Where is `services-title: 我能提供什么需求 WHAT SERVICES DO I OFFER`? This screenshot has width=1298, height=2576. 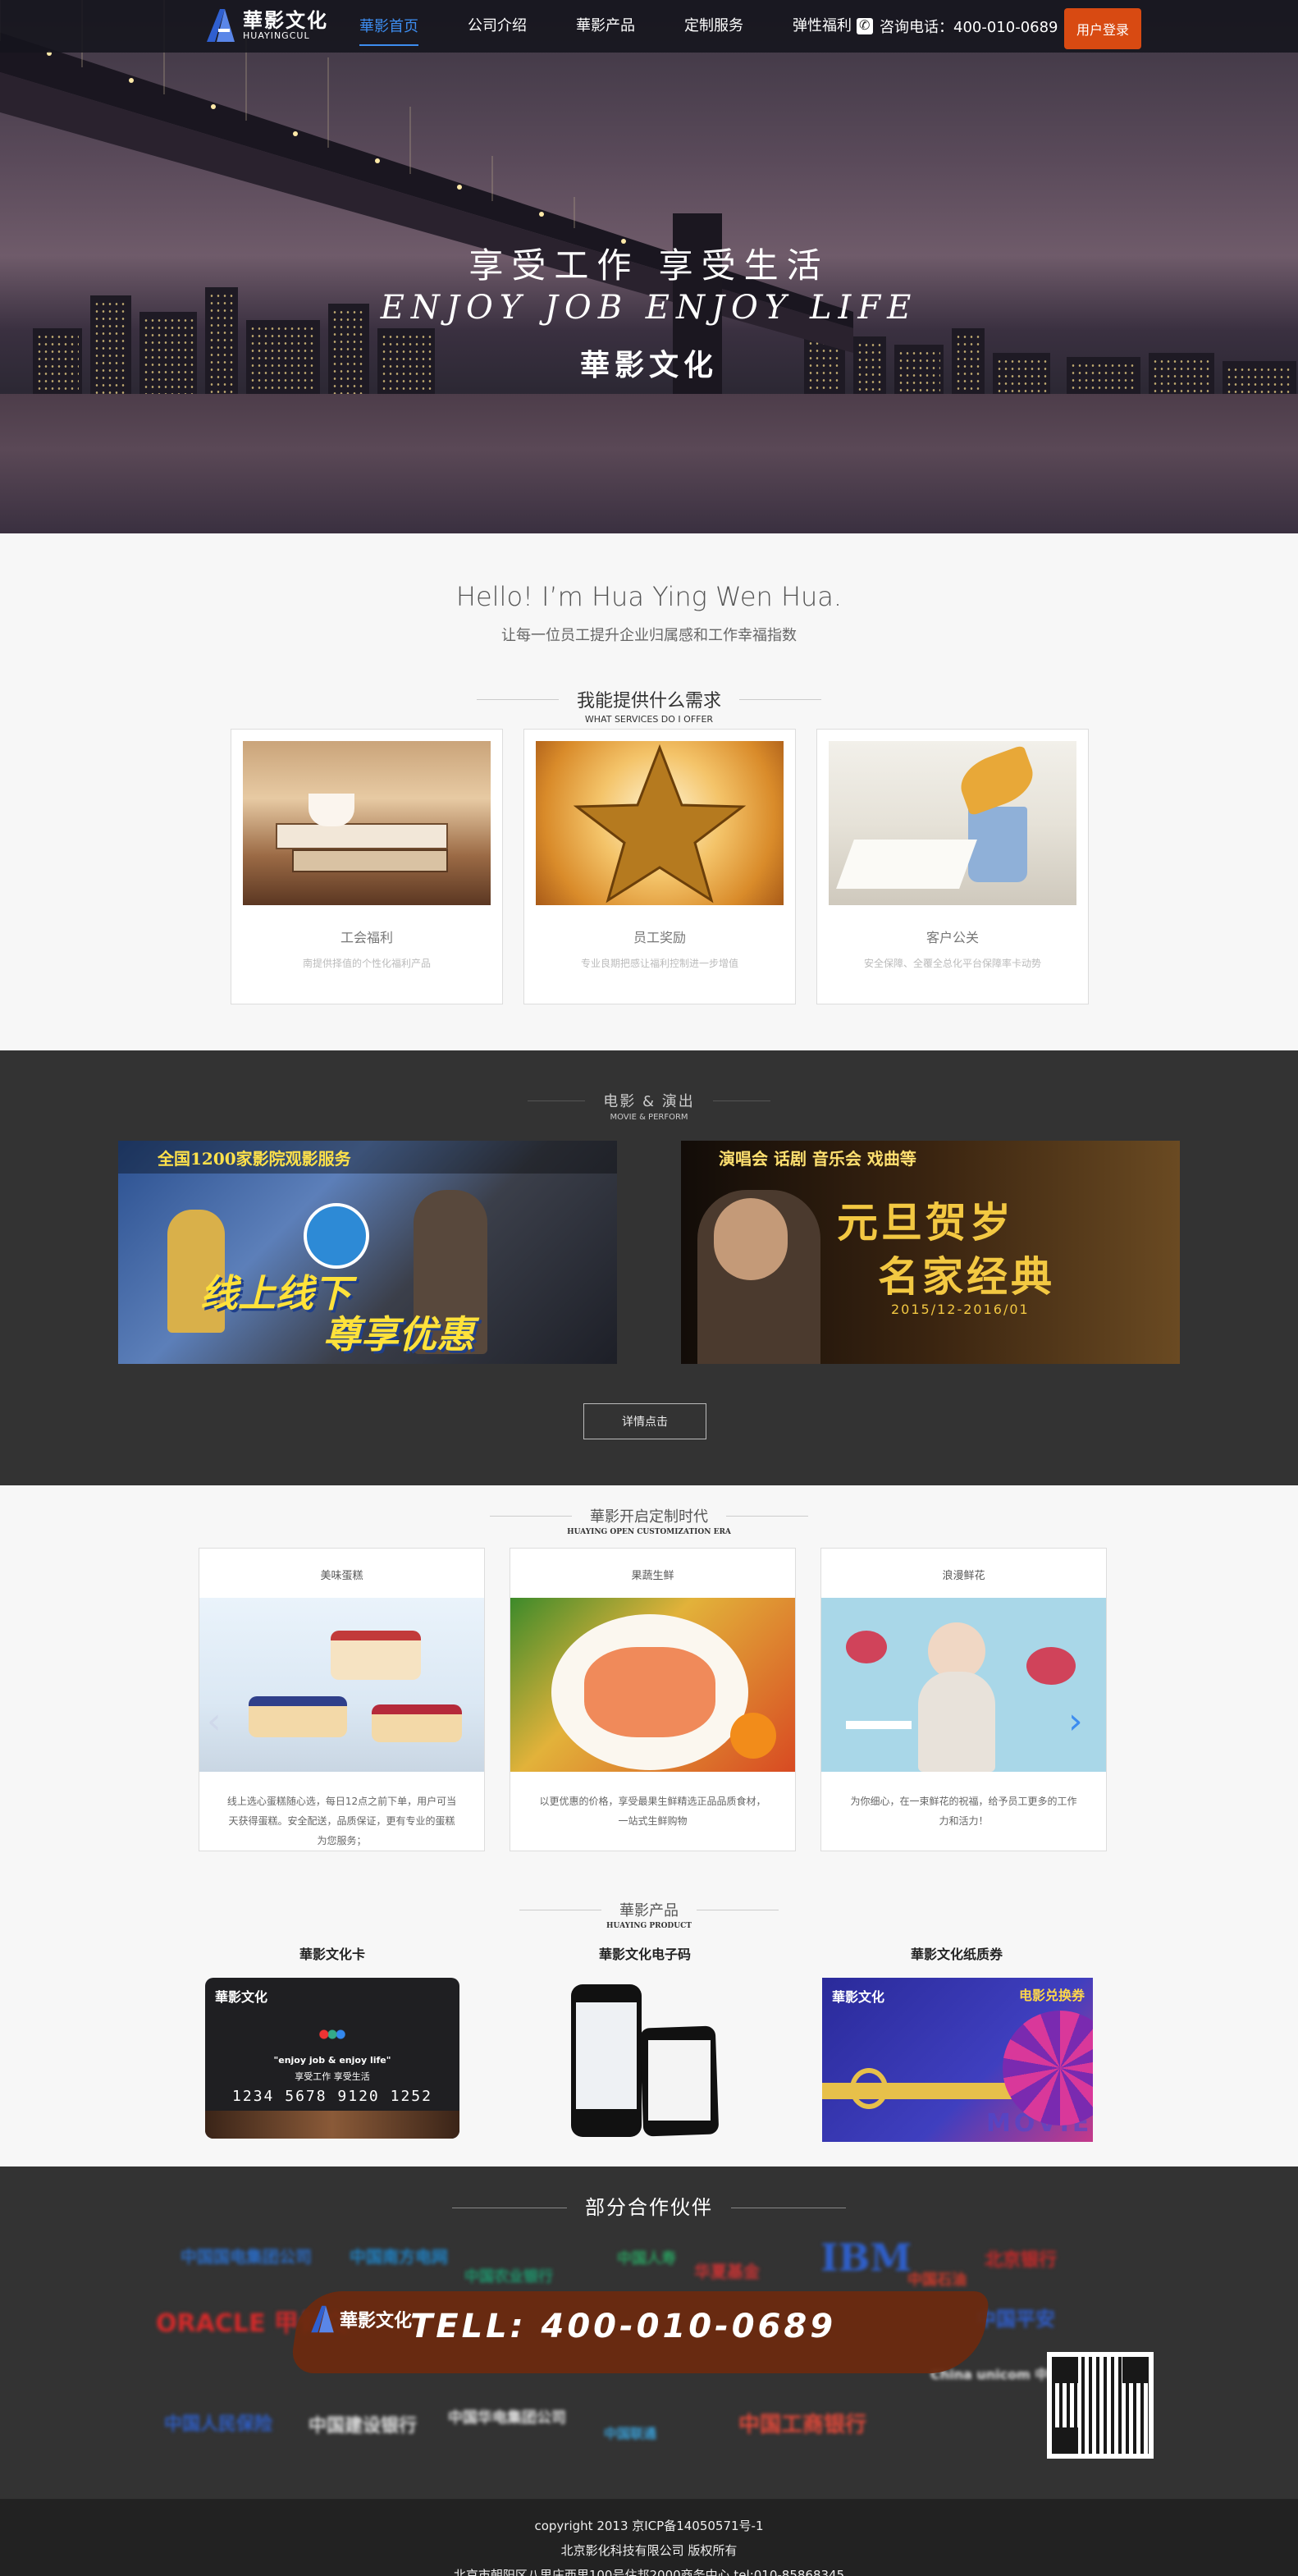
services-title: 我能提供什么需求 WHAT SERVICES DO I OFFER is located at coordinates (649, 705).